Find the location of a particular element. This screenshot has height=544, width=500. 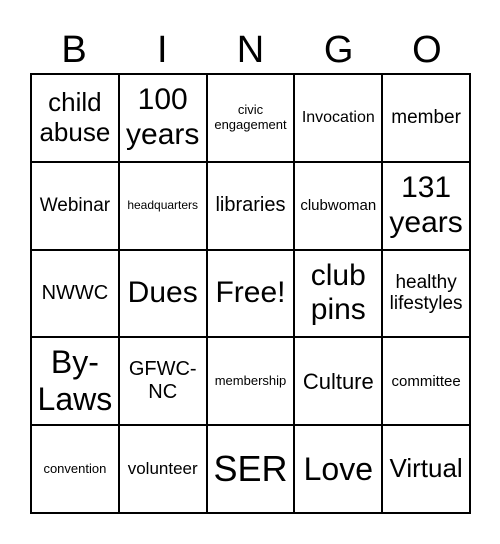

bingo-header: B I N G O is located at coordinates (250, 50).